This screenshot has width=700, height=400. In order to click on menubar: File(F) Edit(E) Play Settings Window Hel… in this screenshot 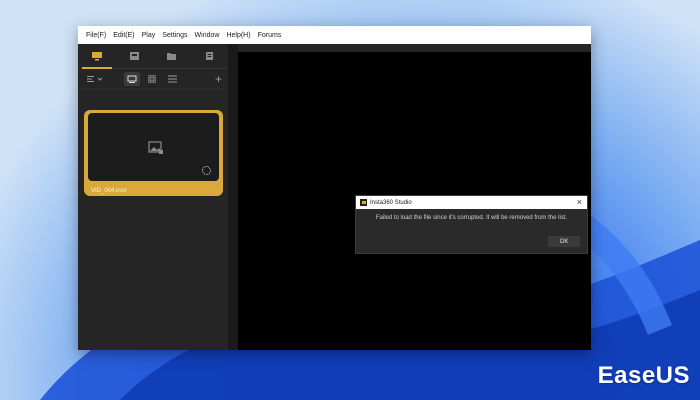, I will do `click(334, 35)`.